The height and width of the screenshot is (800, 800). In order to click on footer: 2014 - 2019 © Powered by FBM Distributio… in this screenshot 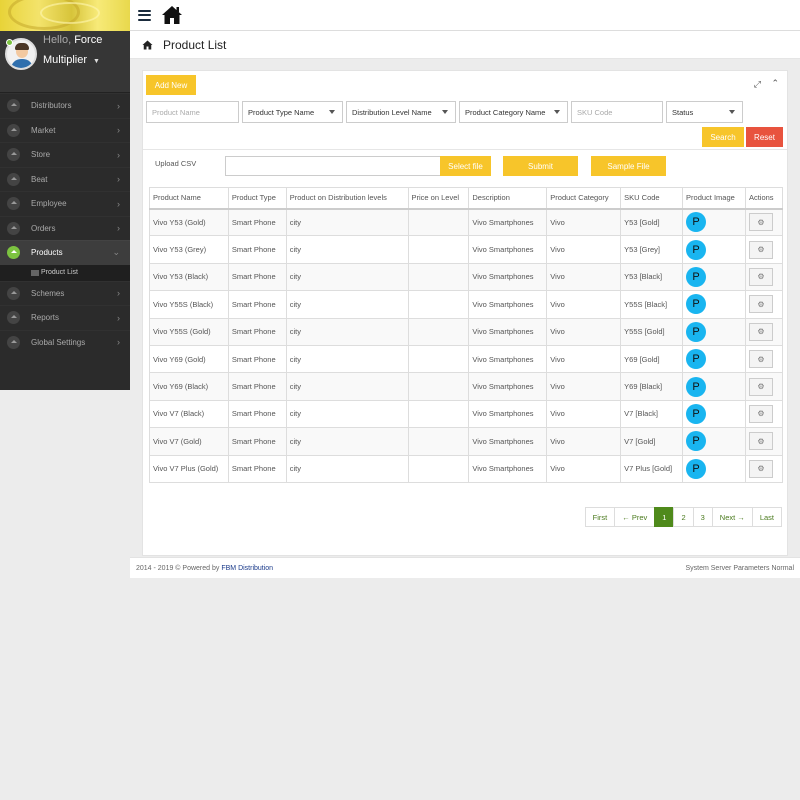, I will do `click(465, 567)`.